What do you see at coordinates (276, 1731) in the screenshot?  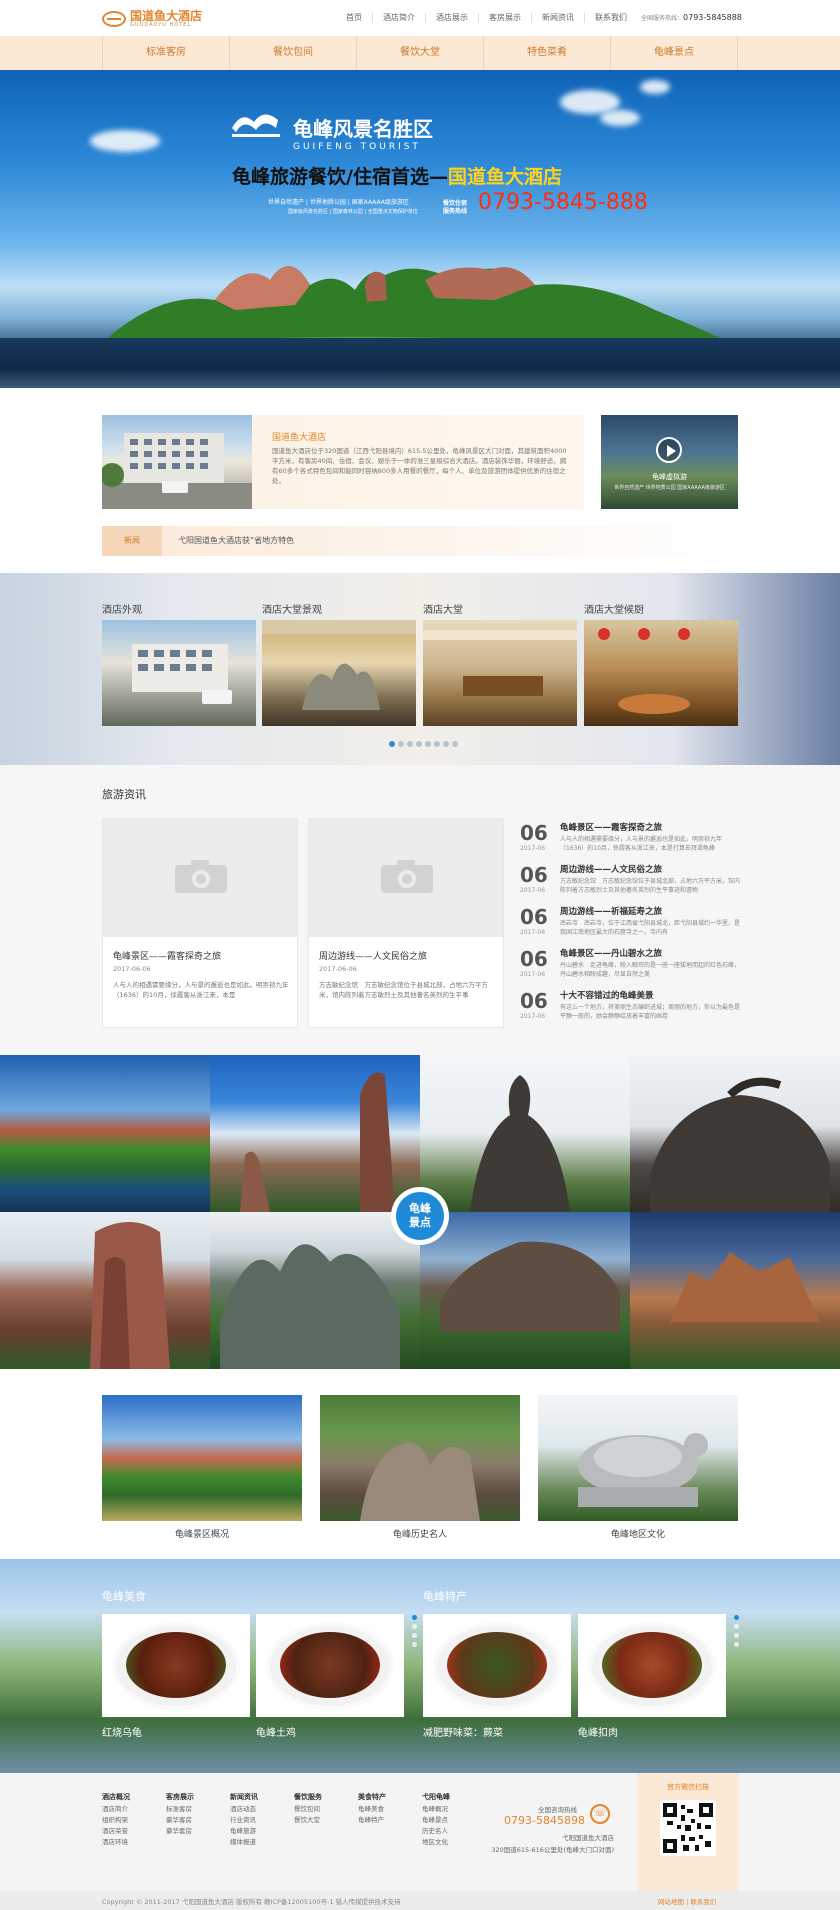 I see `dish-label: 龟峰土鸡` at bounding box center [276, 1731].